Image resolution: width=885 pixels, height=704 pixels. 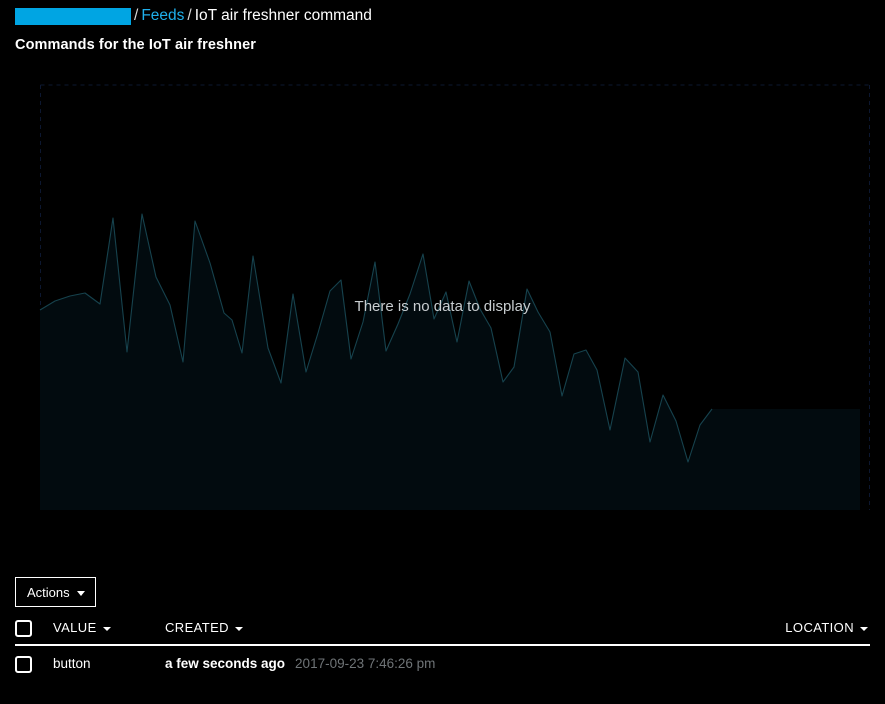 What do you see at coordinates (106, 628) in the screenshot?
I see `sort-caret-icon-value` at bounding box center [106, 628].